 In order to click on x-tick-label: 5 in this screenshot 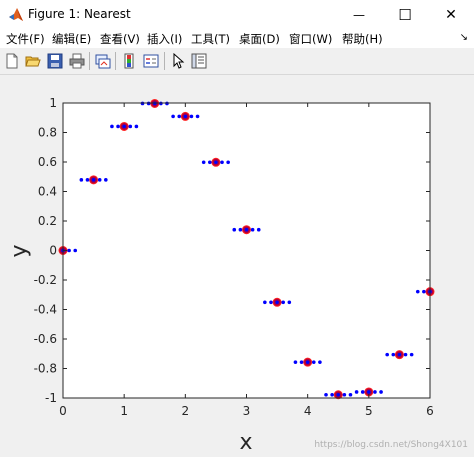, I will do `click(369, 411)`.